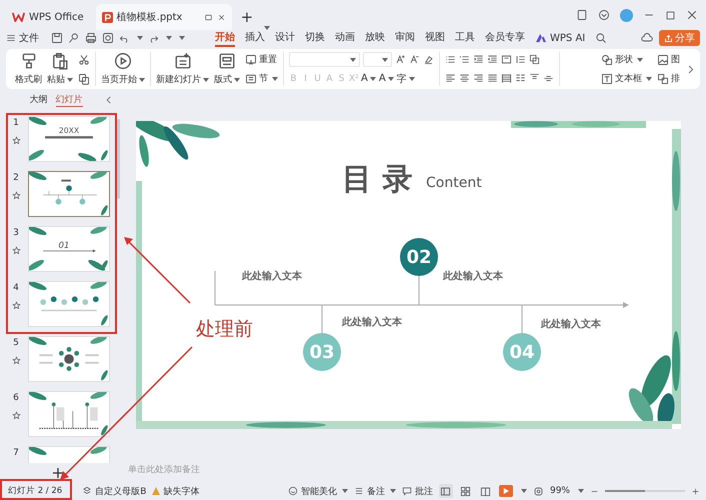  What do you see at coordinates (48, 17) in the screenshot?
I see `window-tab: WPS Office` at bounding box center [48, 17].